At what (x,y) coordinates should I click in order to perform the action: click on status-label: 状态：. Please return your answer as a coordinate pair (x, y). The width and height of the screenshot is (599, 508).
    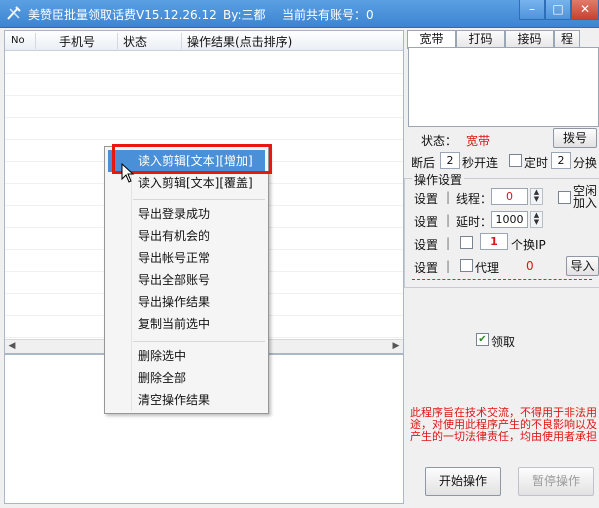
    Looking at the image, I should click on (439, 141).